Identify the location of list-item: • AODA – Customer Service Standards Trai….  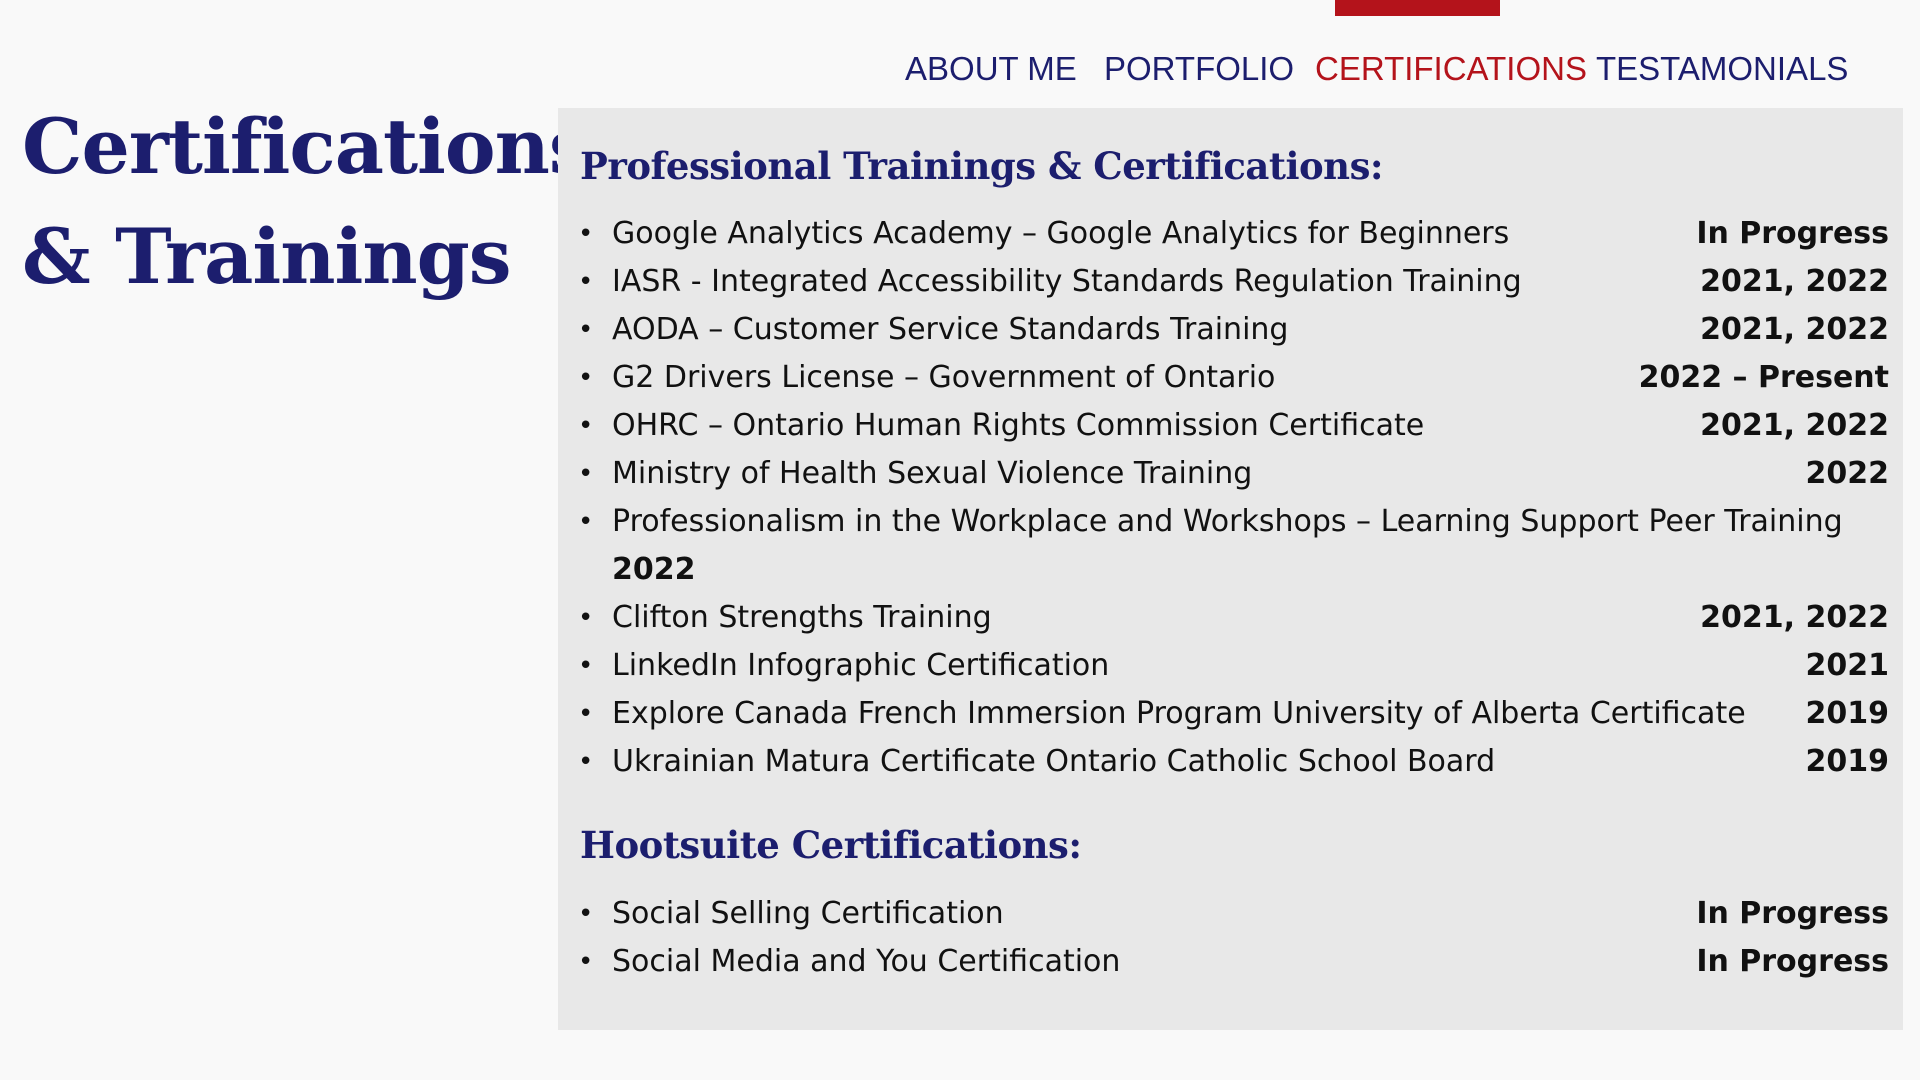
(1230, 330).